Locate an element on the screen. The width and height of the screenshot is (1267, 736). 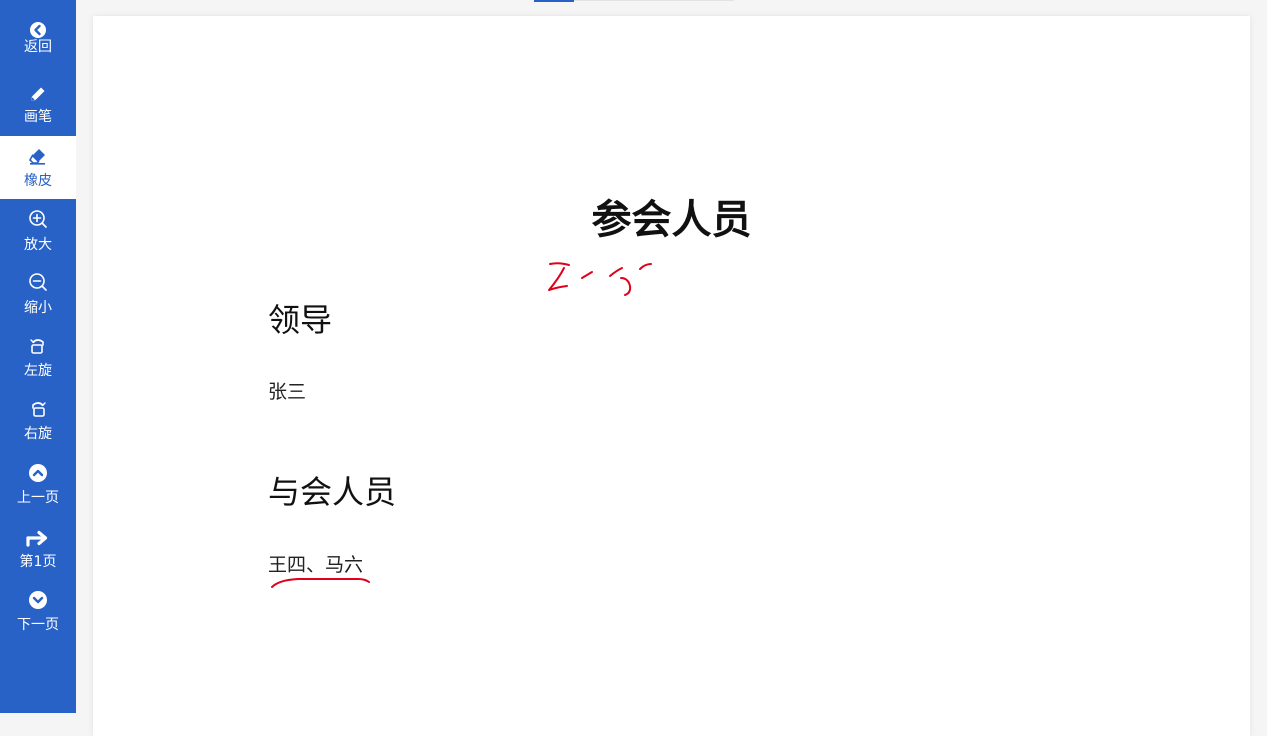
zoom-in-label: 放大 is located at coordinates (38, 245).